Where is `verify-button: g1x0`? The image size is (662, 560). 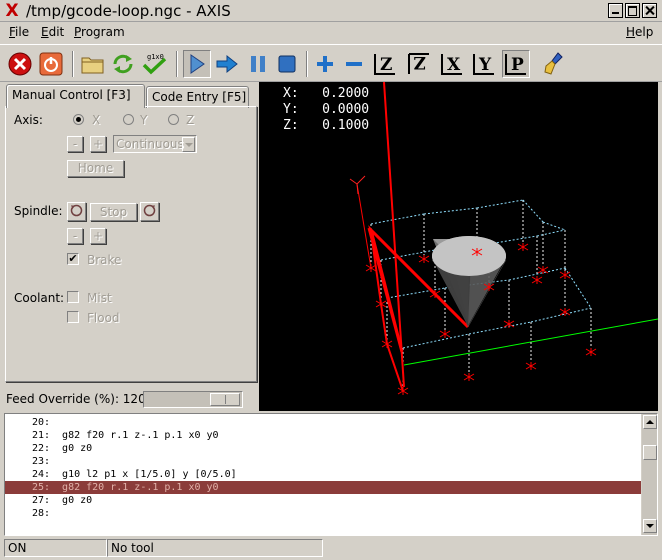 verify-button: g1x0 is located at coordinates (154, 64).